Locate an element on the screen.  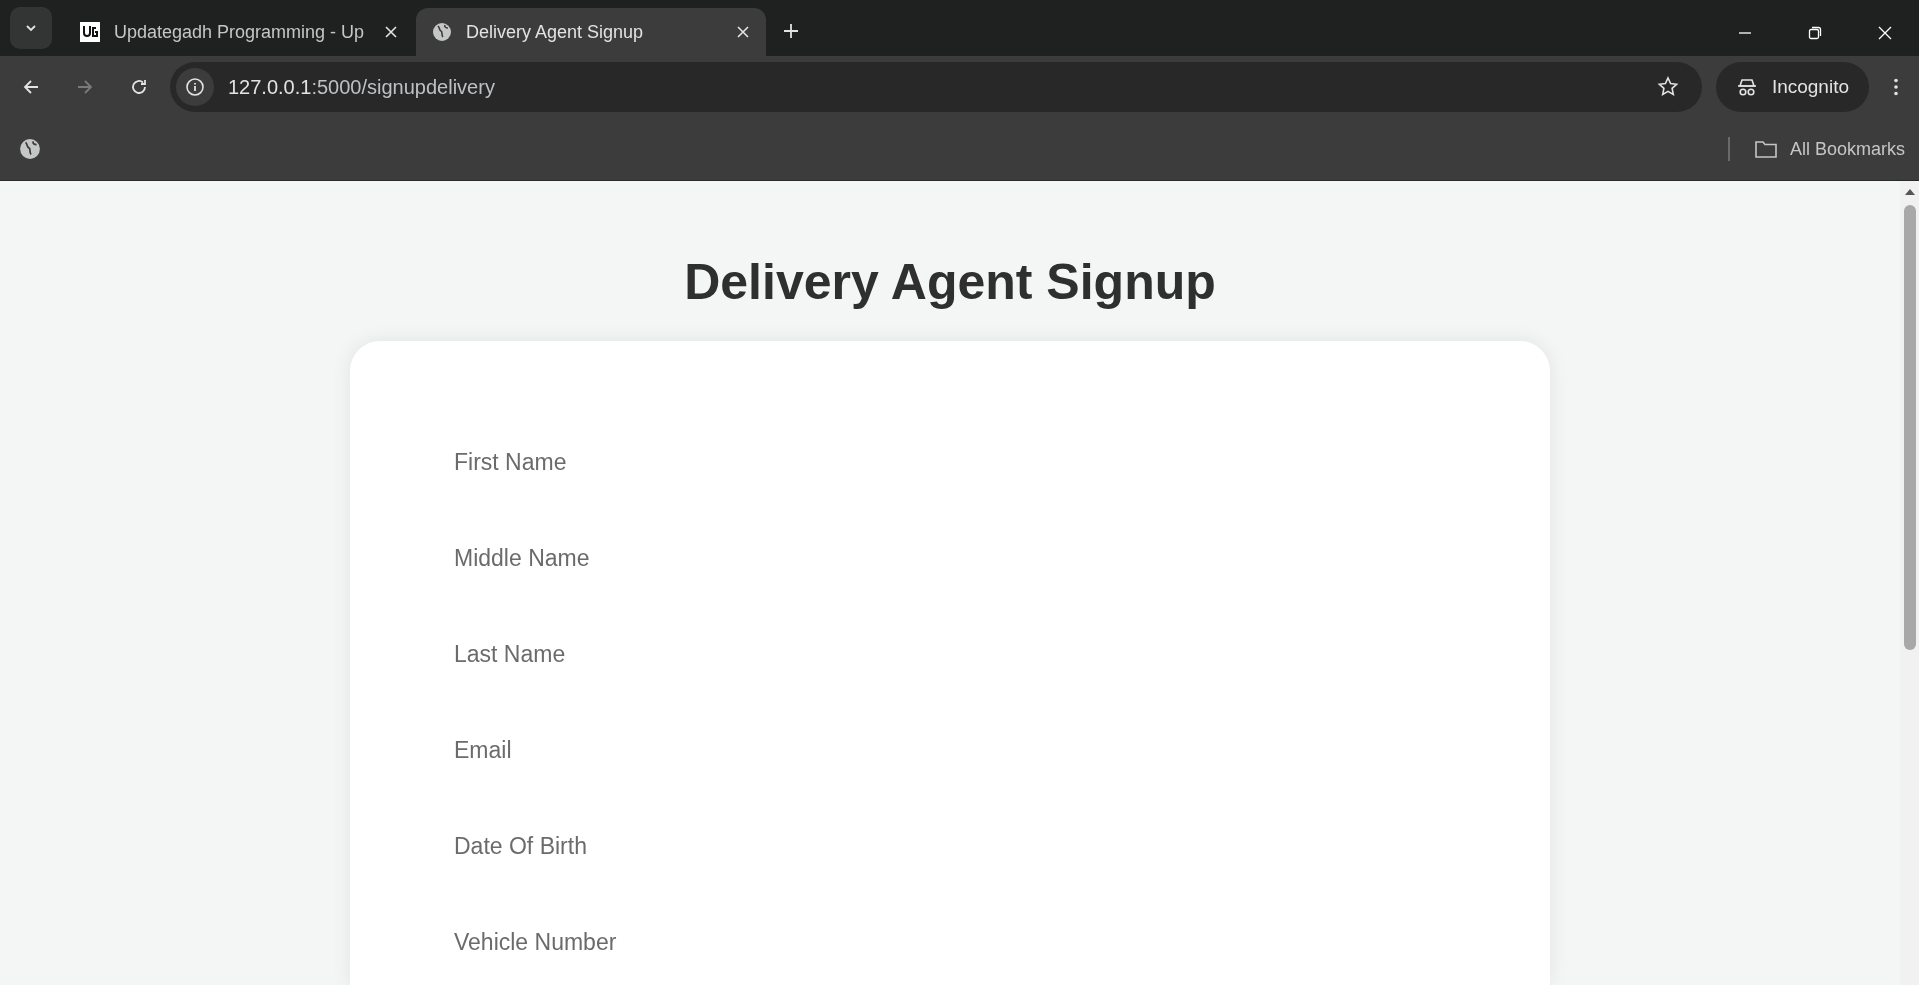
input-field: Email is located at coordinates (950, 750).